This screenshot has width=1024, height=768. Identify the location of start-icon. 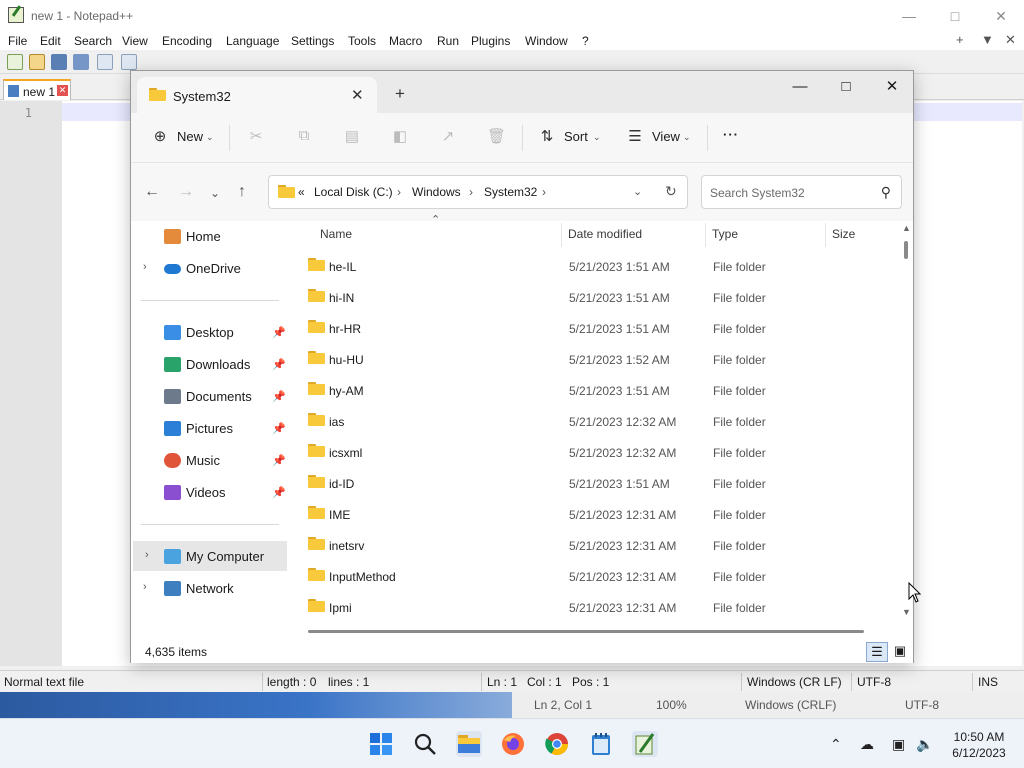
(381, 744).